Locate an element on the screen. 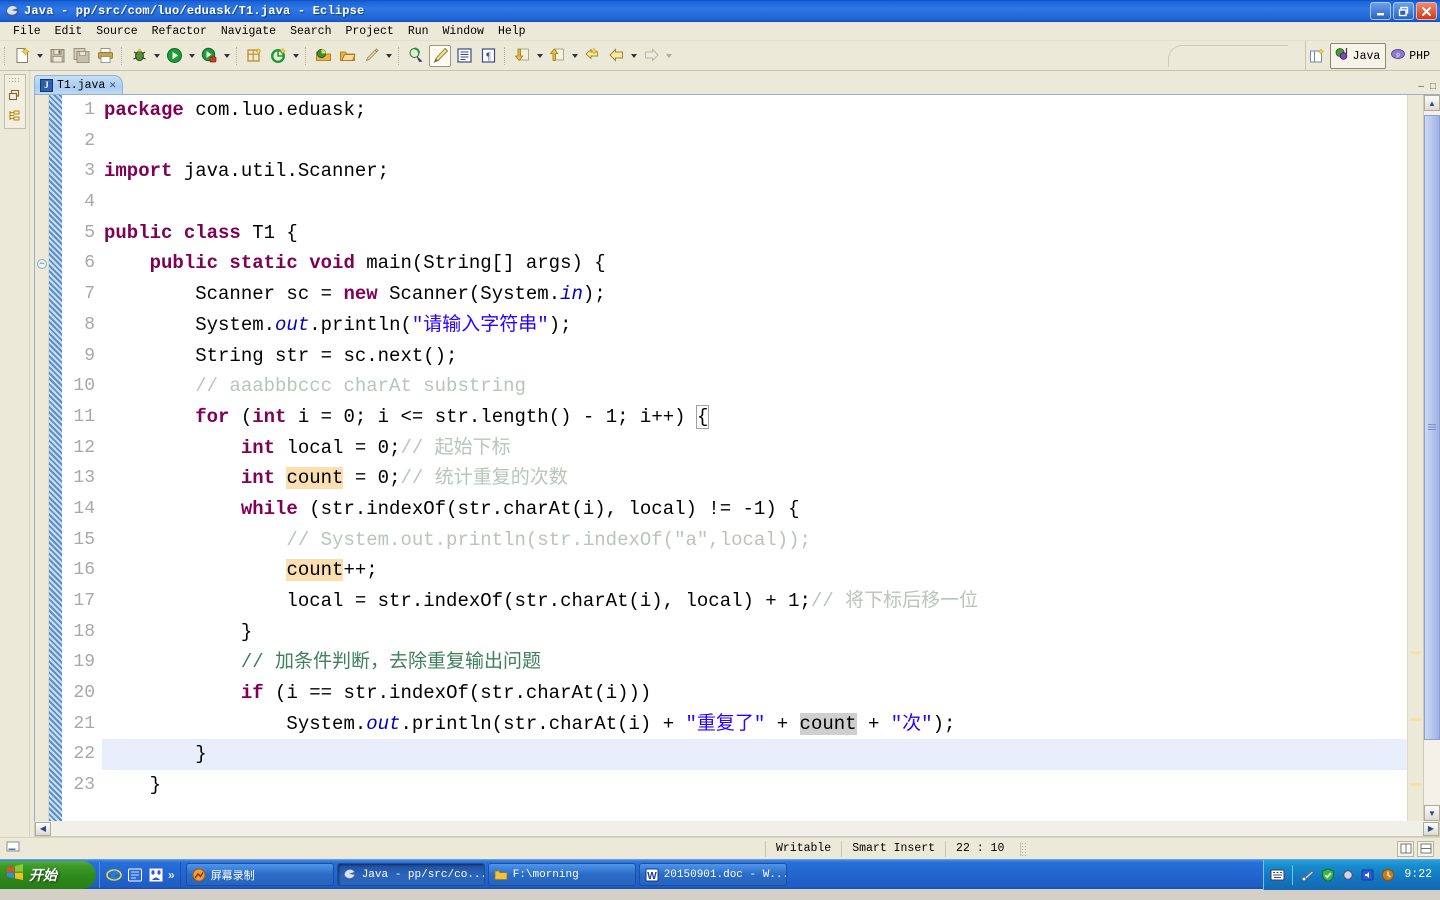 This screenshot has height=900, width=1440. minimize-button is located at coordinates (1380, 11).